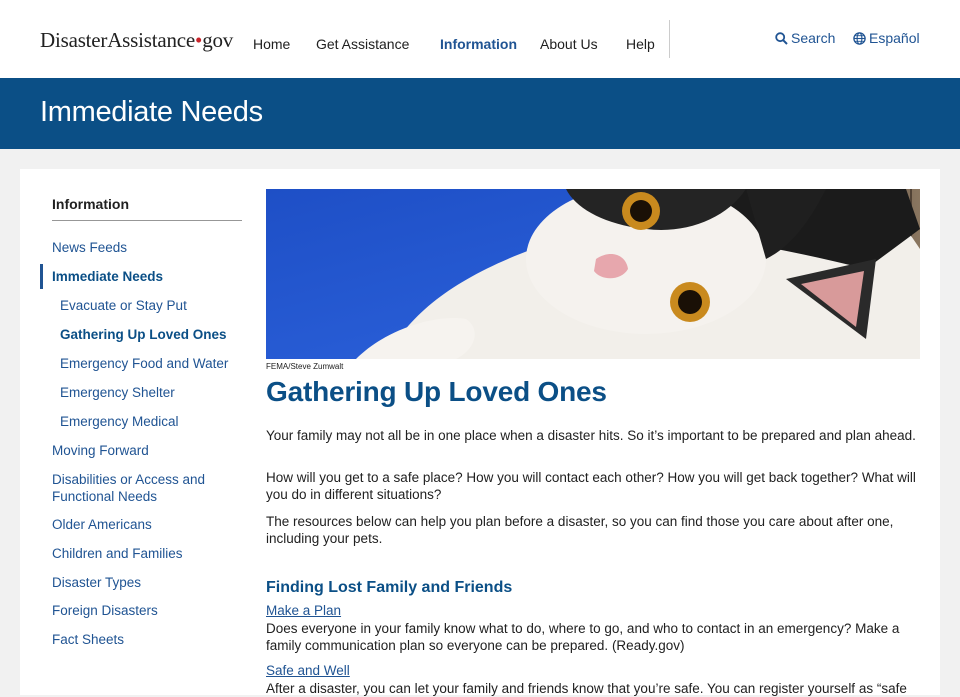  Describe the element at coordinates (640, 44) in the screenshot. I see `nav-help: Help` at that location.